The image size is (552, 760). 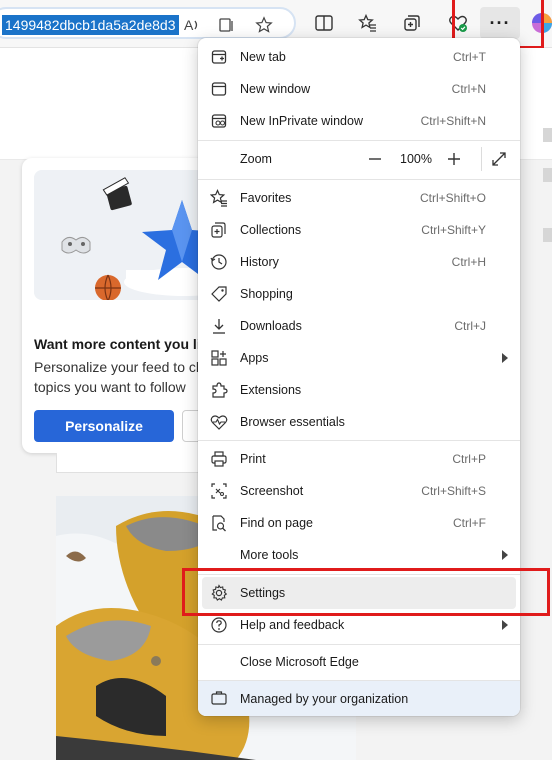 I want to click on menu-item-label: History, so click(x=259, y=262).